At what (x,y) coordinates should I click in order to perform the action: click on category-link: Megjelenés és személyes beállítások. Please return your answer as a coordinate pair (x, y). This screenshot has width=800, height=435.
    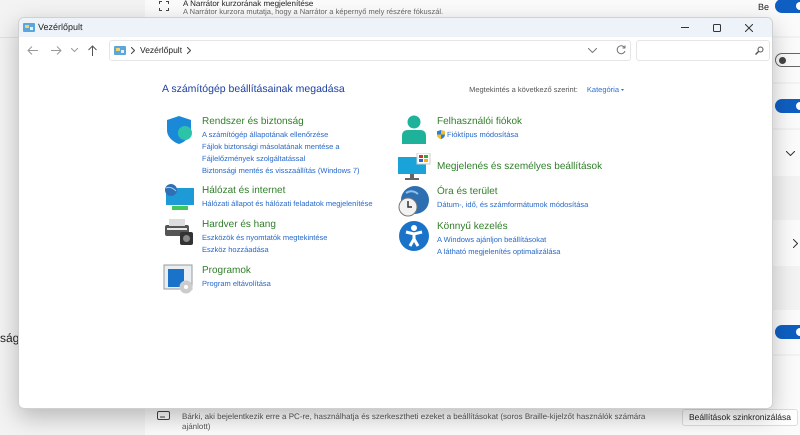
    Looking at the image, I should click on (519, 167).